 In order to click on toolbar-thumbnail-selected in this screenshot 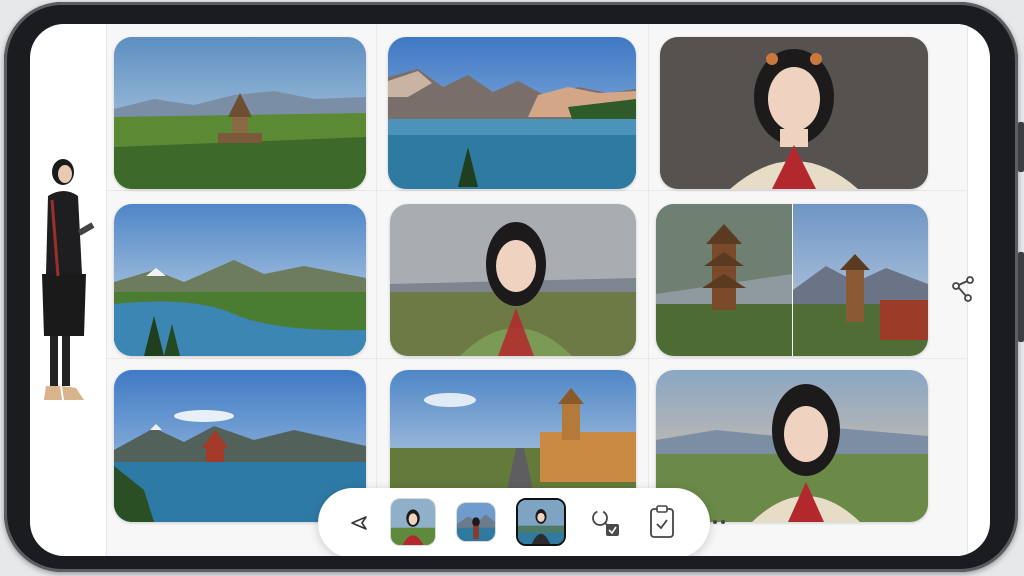, I will do `click(541, 522)`.